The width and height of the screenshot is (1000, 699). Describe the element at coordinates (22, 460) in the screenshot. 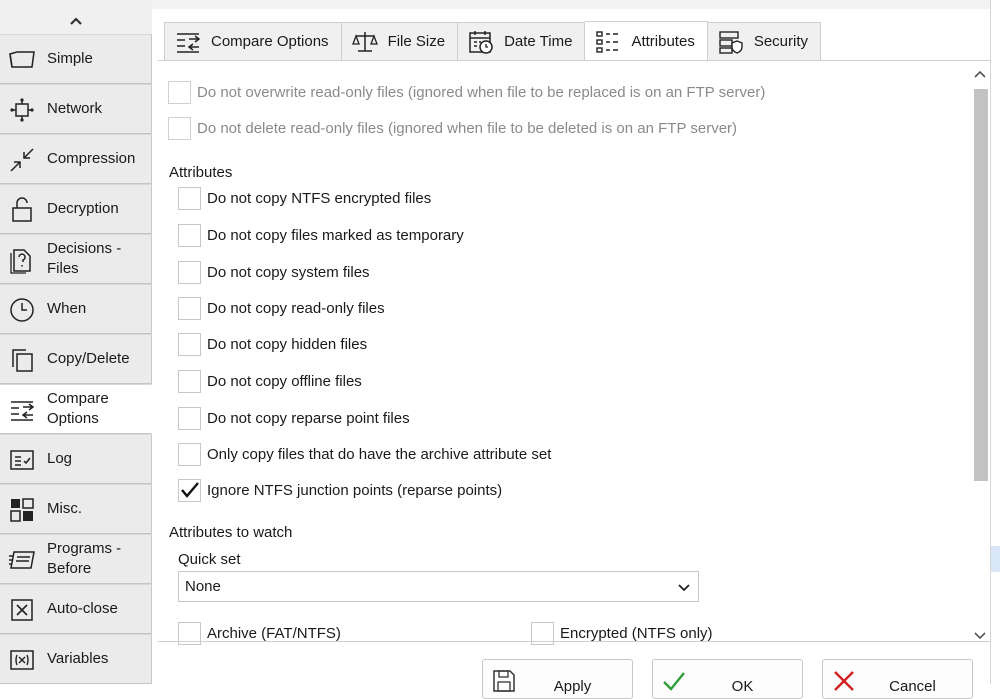

I see `log-icon` at that location.